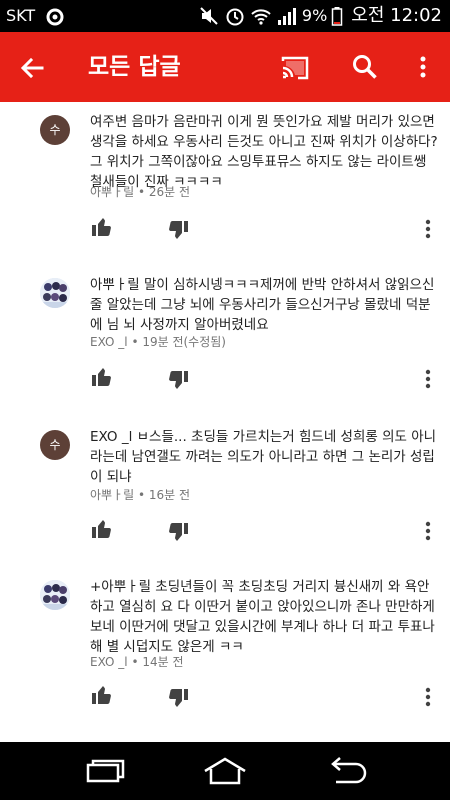 The image size is (450, 800). What do you see at coordinates (314, 15) in the screenshot?
I see `battery-percent: 9%` at bounding box center [314, 15].